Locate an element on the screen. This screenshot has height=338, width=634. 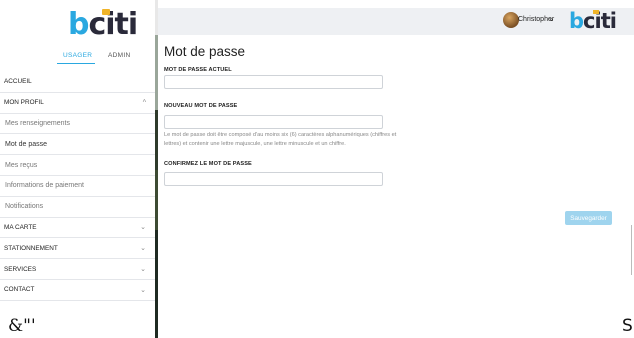
sidebar-item-contact: CONTACT ⌄ is located at coordinates (77, 290).